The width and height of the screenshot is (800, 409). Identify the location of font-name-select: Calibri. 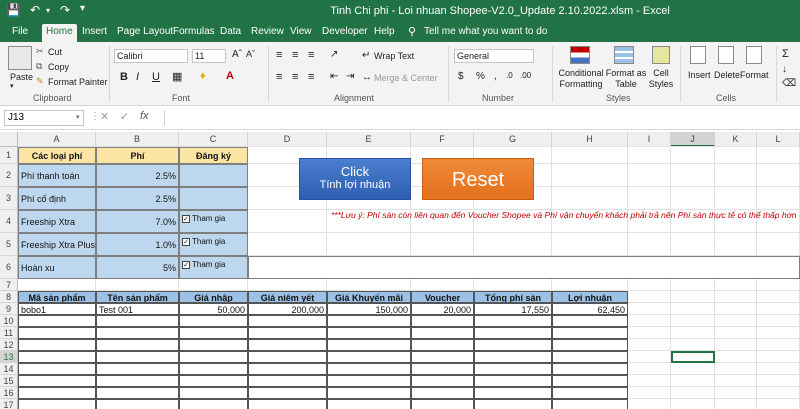
(151, 56).